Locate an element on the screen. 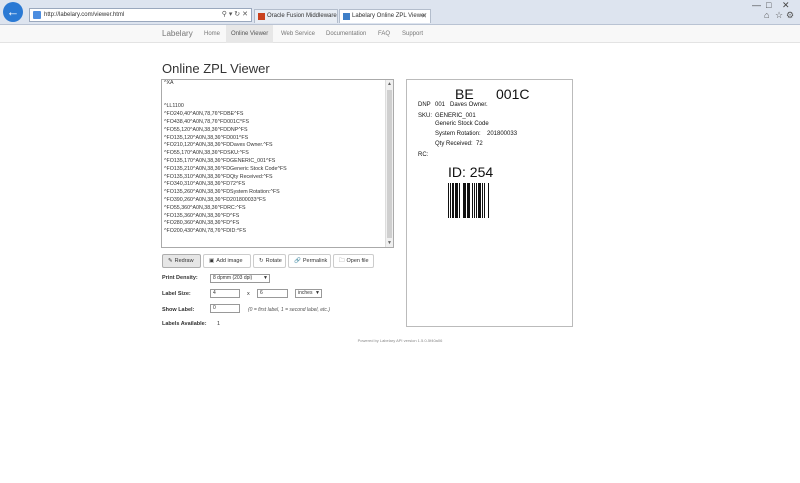  code-line: ^FO55,120^A0N,38,36^FDDNP^FS is located at coordinates (206, 129).